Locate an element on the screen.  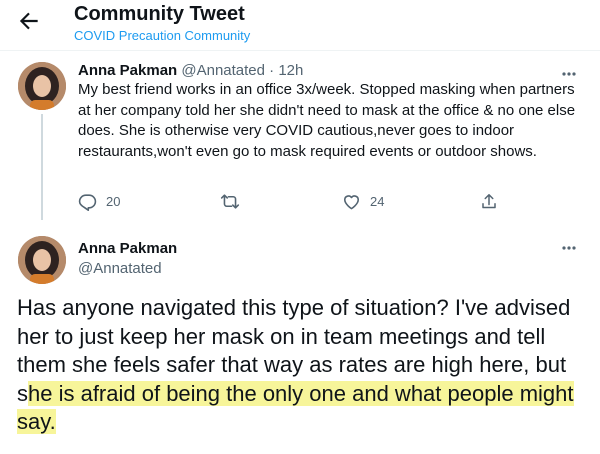
retweet-button is located at coordinates (234, 201).